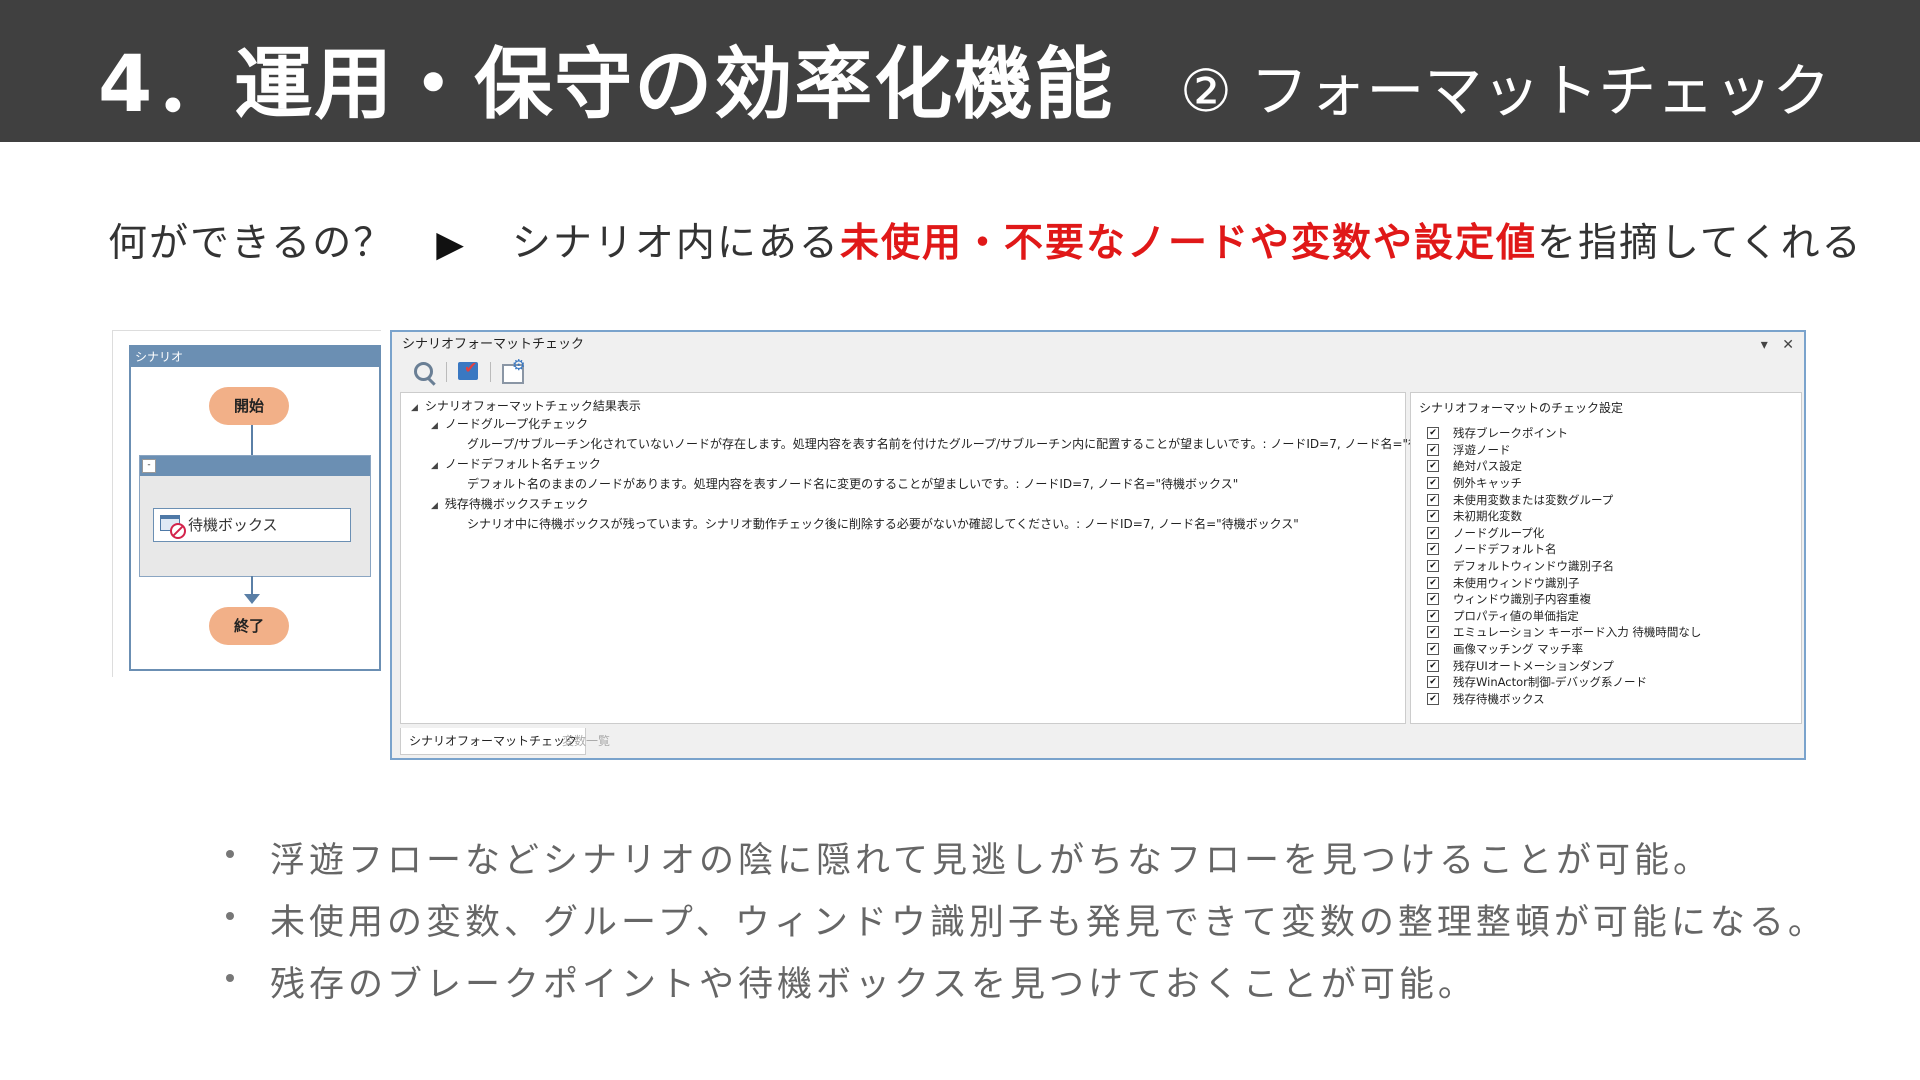 This screenshot has height=1080, width=1920. Describe the element at coordinates (1516, 582) in the screenshot. I see `setting-label: 未使用ウィンドウ識別子` at that location.